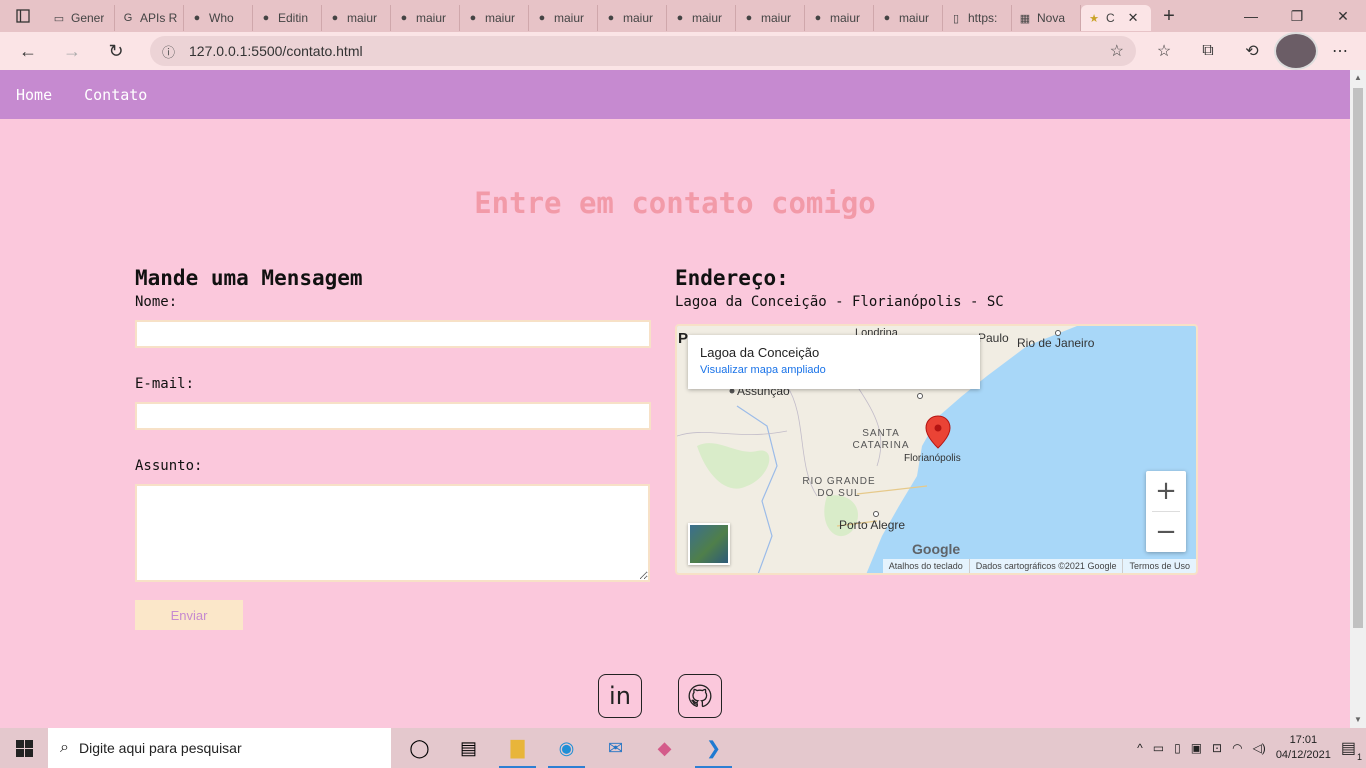 The height and width of the screenshot is (768, 1366). Describe the element at coordinates (700, 696) in the screenshot. I see `github-link` at that location.